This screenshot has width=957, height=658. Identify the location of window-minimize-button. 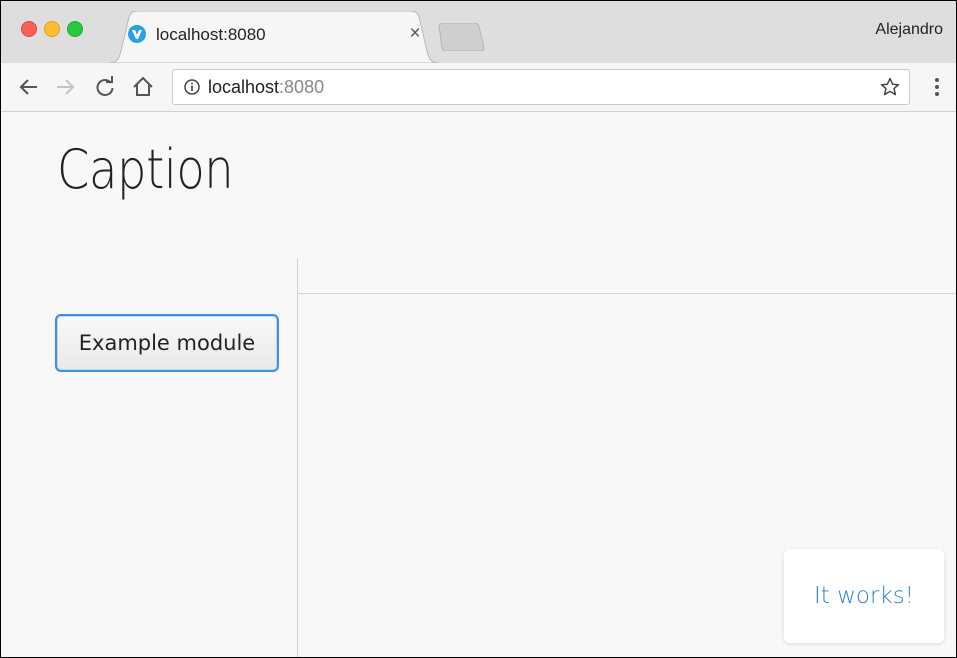
(52, 29).